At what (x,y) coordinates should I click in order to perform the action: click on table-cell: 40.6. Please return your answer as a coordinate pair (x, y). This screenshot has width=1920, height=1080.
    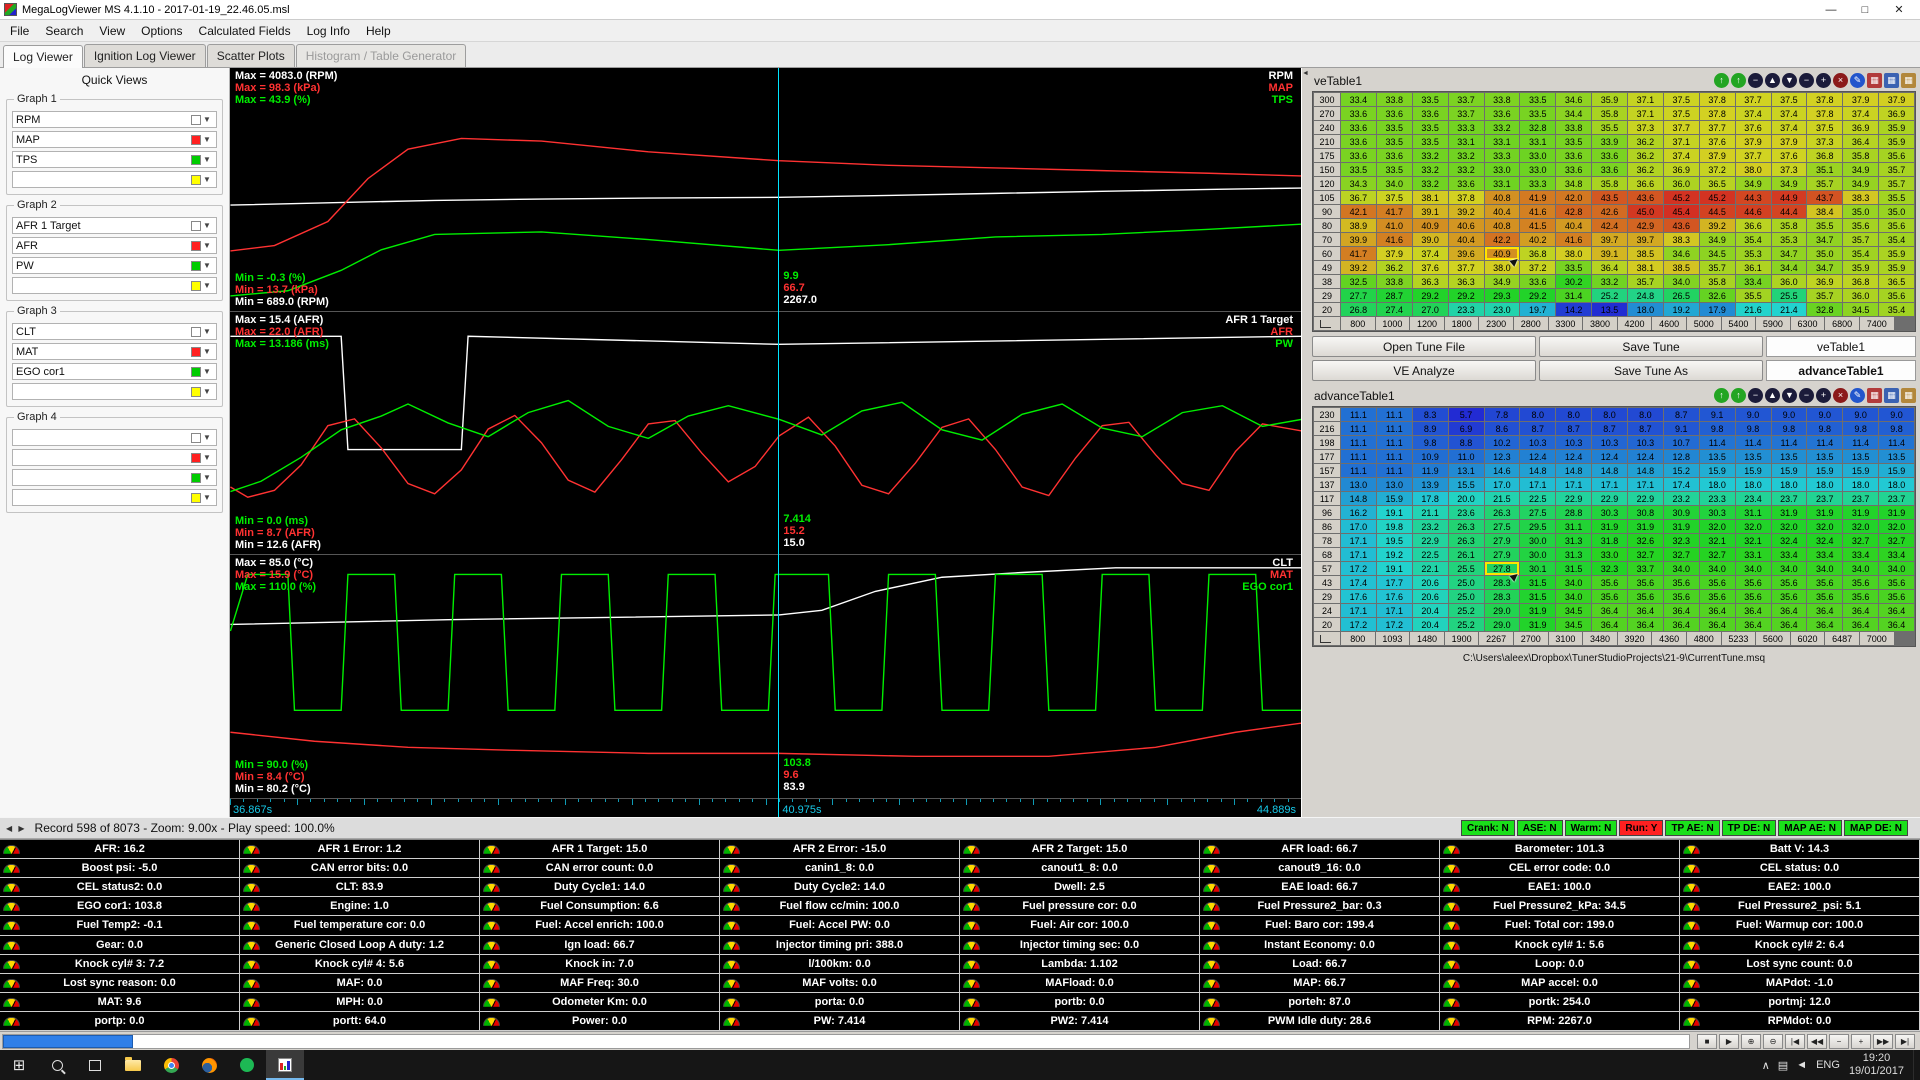
    Looking at the image, I should click on (1466, 225).